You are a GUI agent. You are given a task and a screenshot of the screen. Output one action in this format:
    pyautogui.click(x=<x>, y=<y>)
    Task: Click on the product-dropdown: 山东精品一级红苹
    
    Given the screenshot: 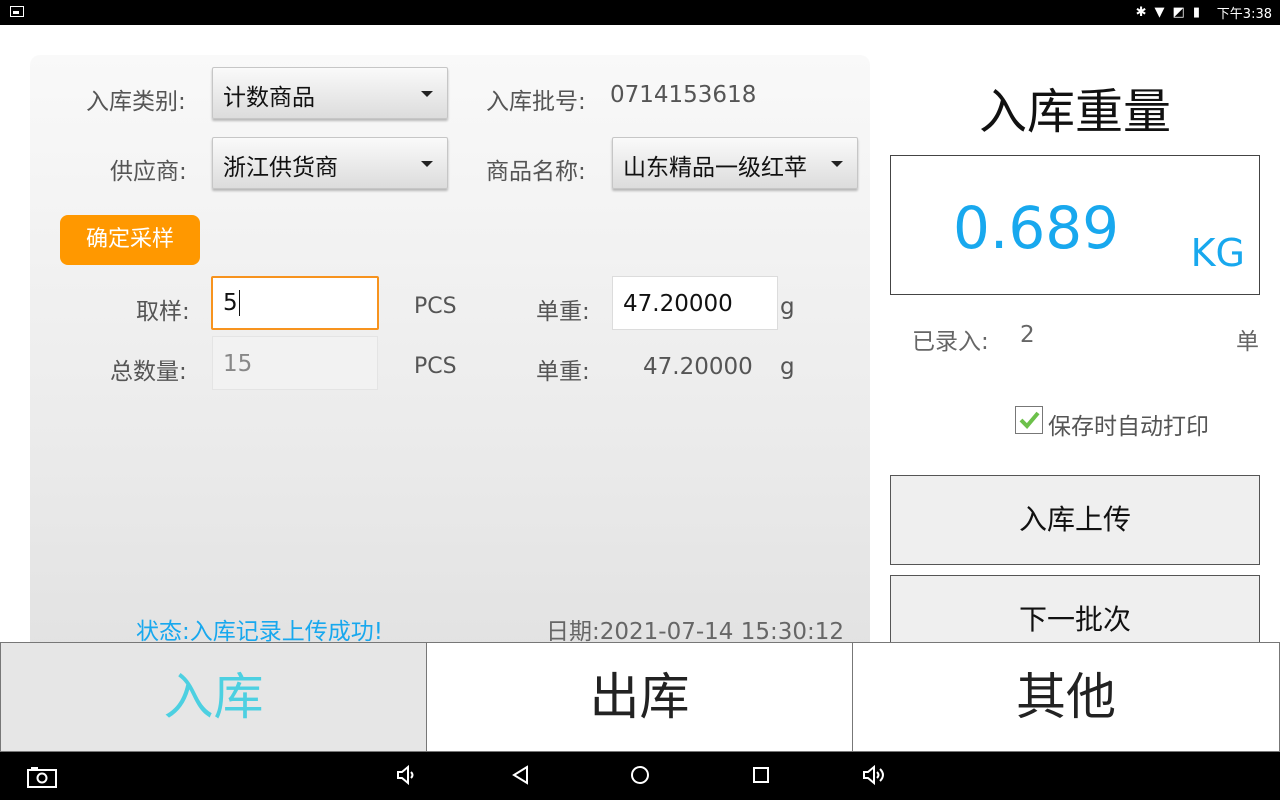 What is the action you would take?
    pyautogui.click(x=735, y=163)
    